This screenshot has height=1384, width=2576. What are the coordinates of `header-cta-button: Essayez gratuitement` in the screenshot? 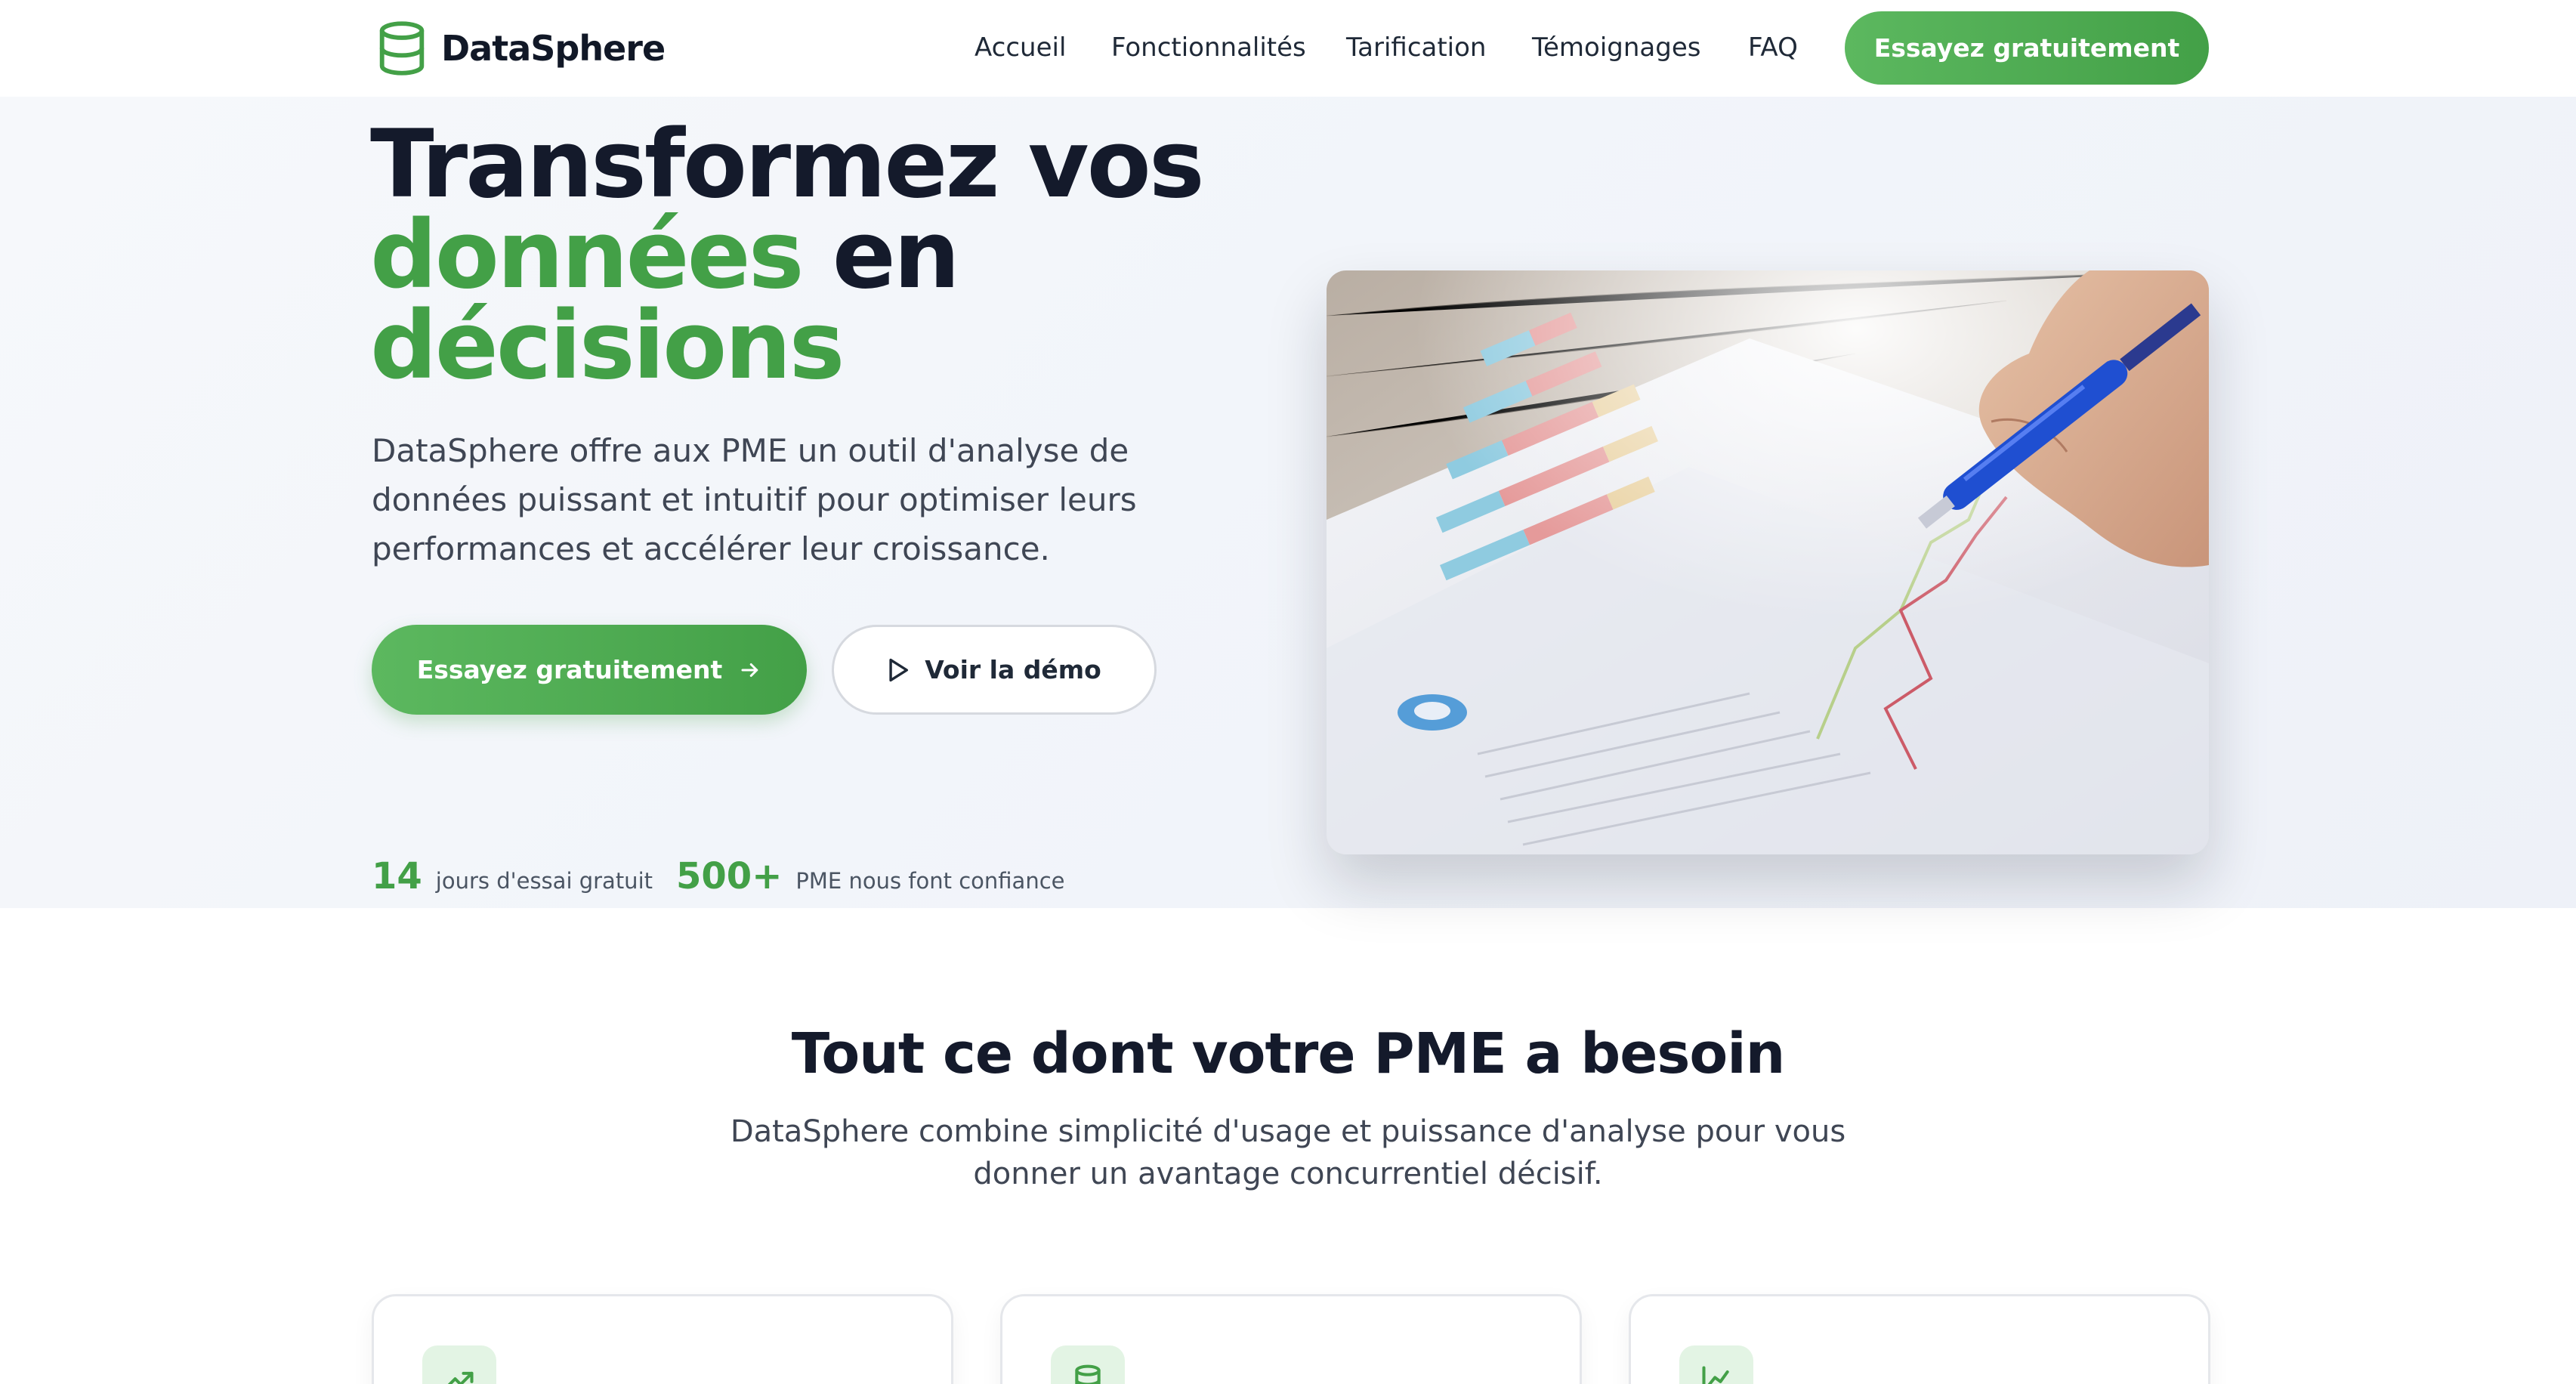 It's located at (2027, 48).